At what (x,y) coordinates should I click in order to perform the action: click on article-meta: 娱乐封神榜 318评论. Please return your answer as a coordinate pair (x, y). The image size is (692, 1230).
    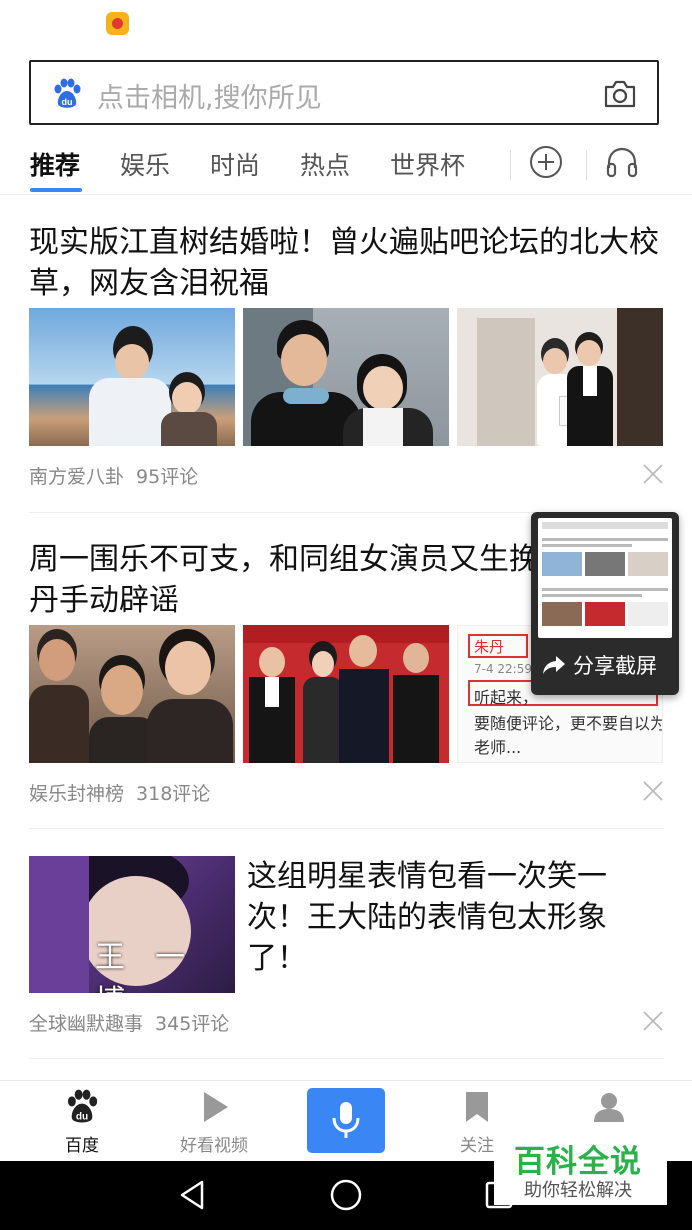
    Looking at the image, I should click on (119, 792).